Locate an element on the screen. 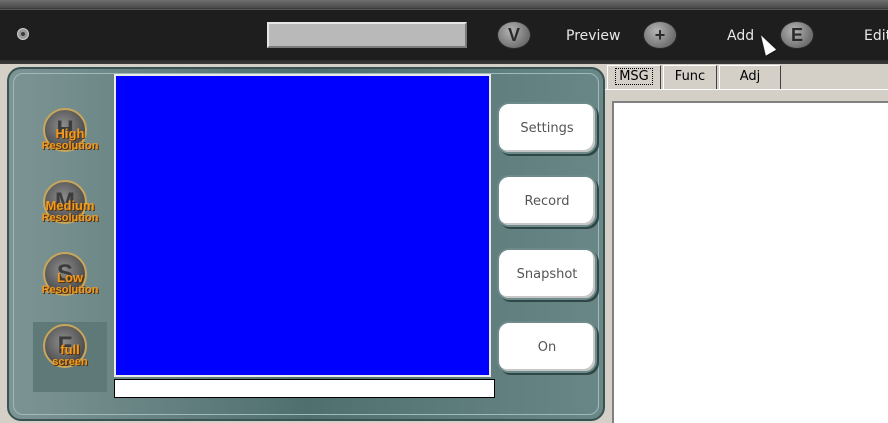 The width and height of the screenshot is (888, 423). tab-func-label: Func is located at coordinates (690, 76).